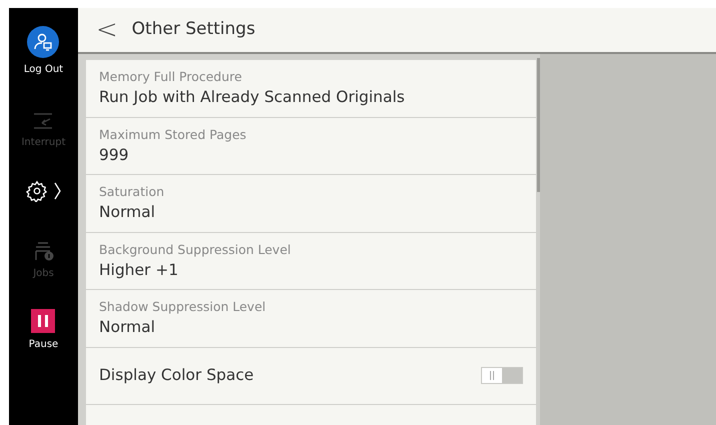 The width and height of the screenshot is (716, 425). What do you see at coordinates (43, 121) in the screenshot?
I see `interrupt-icon` at bounding box center [43, 121].